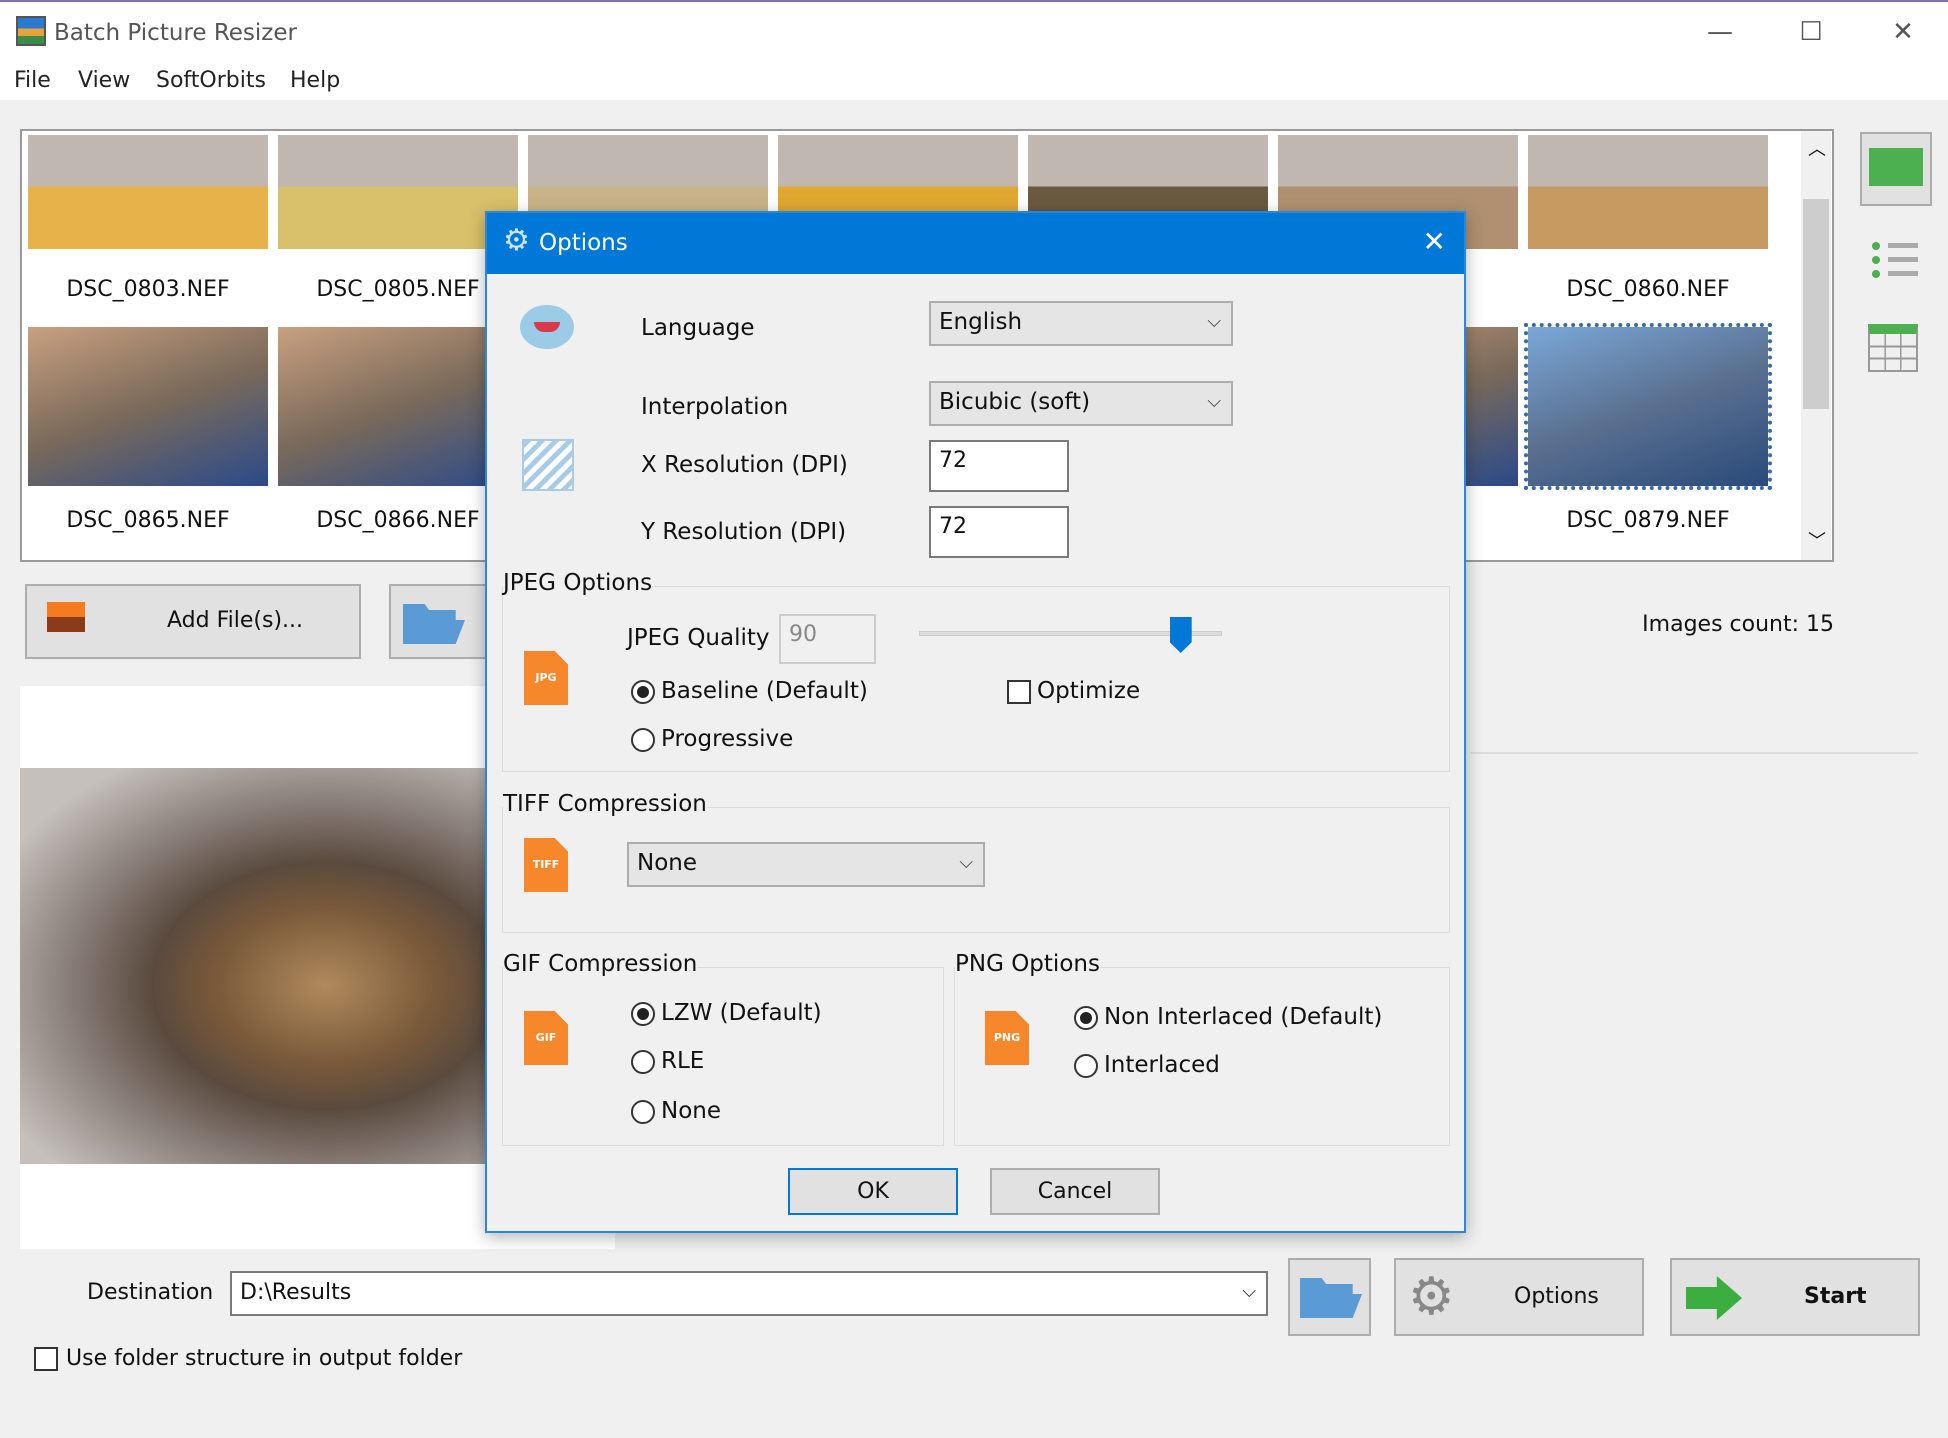 This screenshot has height=1438, width=1948. I want to click on thumbnail-item: DSC_0860.NEF, so click(1648, 218).